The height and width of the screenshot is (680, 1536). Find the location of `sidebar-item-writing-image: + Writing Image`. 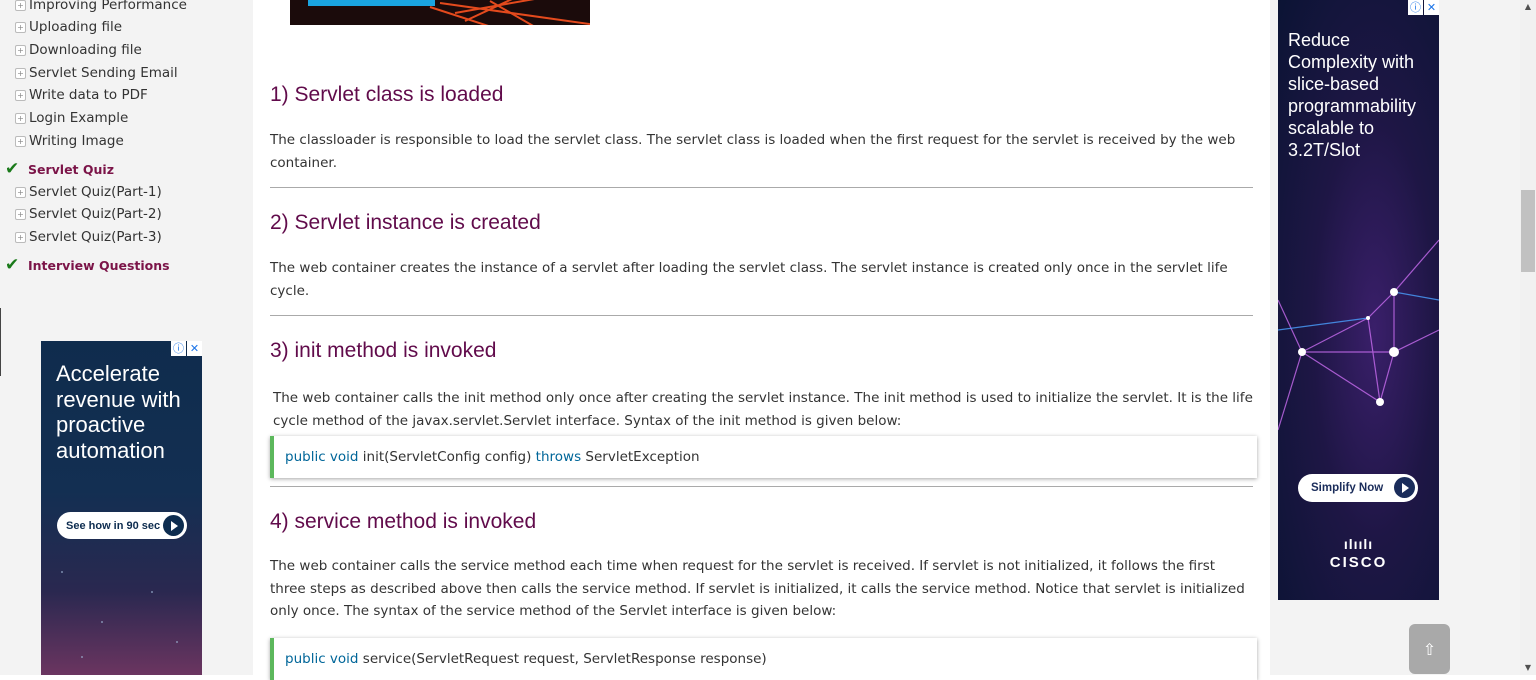

sidebar-item-writing-image: + Writing Image is located at coordinates (69, 141).